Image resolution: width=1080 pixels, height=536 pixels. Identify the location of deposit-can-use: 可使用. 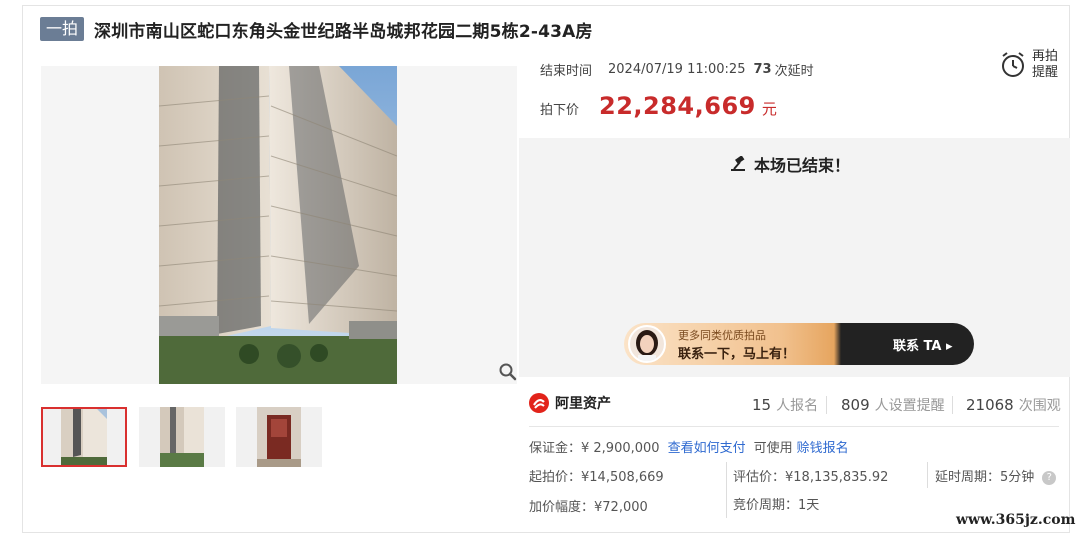
(773, 448).